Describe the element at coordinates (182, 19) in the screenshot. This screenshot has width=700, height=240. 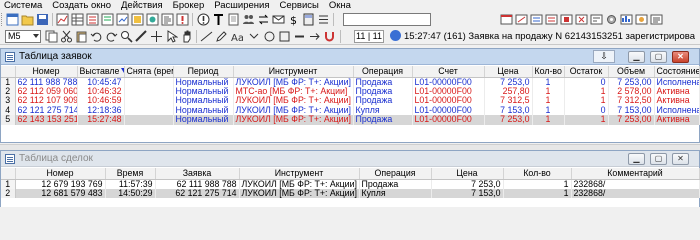
I see `alerts-icon` at that location.